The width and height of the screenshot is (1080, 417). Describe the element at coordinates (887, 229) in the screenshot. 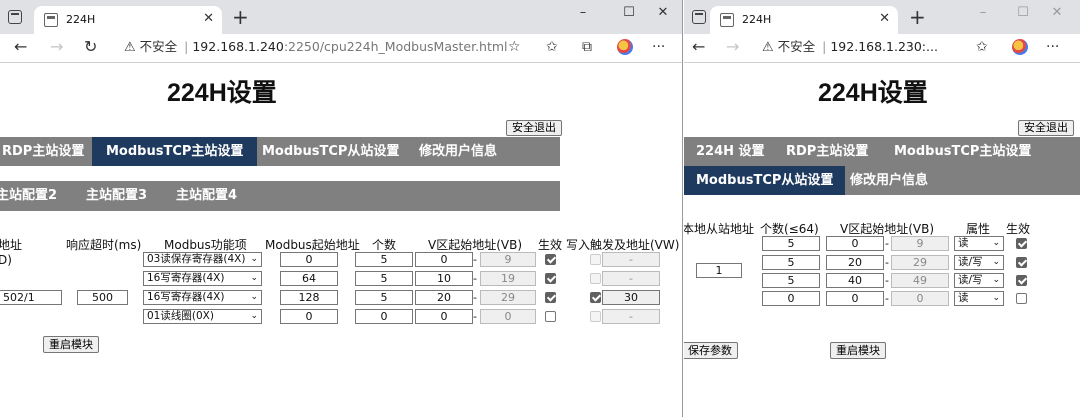

I see `col-header-v-start: V区起始地址(VB)` at that location.